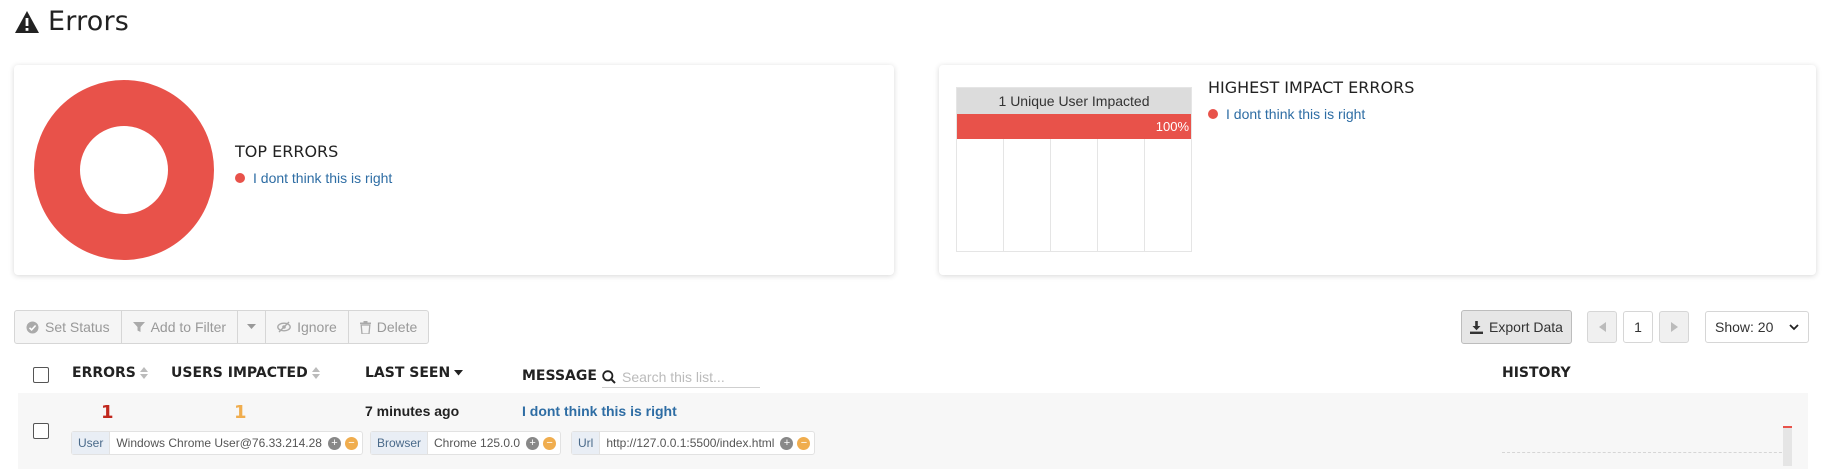 The width and height of the screenshot is (1827, 469). I want to click on top-errors-legend: TOP ERRORS I dont think this is right, so click(313, 164).